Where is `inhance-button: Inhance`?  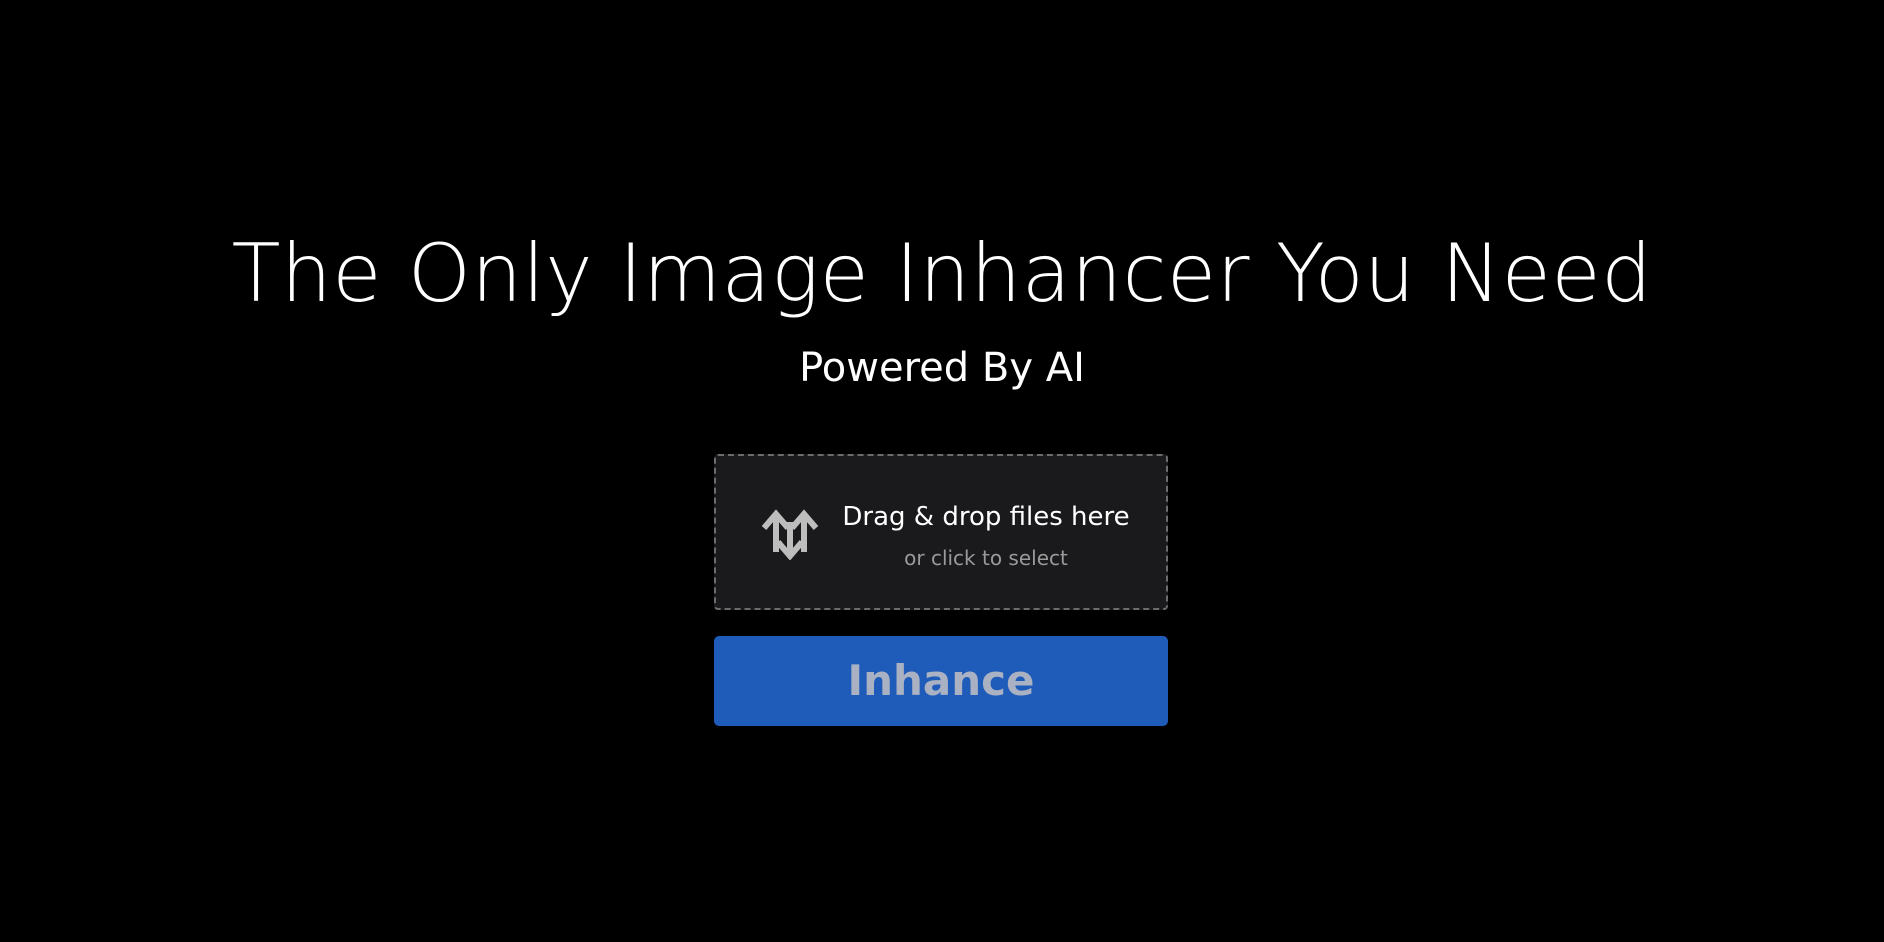 inhance-button: Inhance is located at coordinates (941, 681).